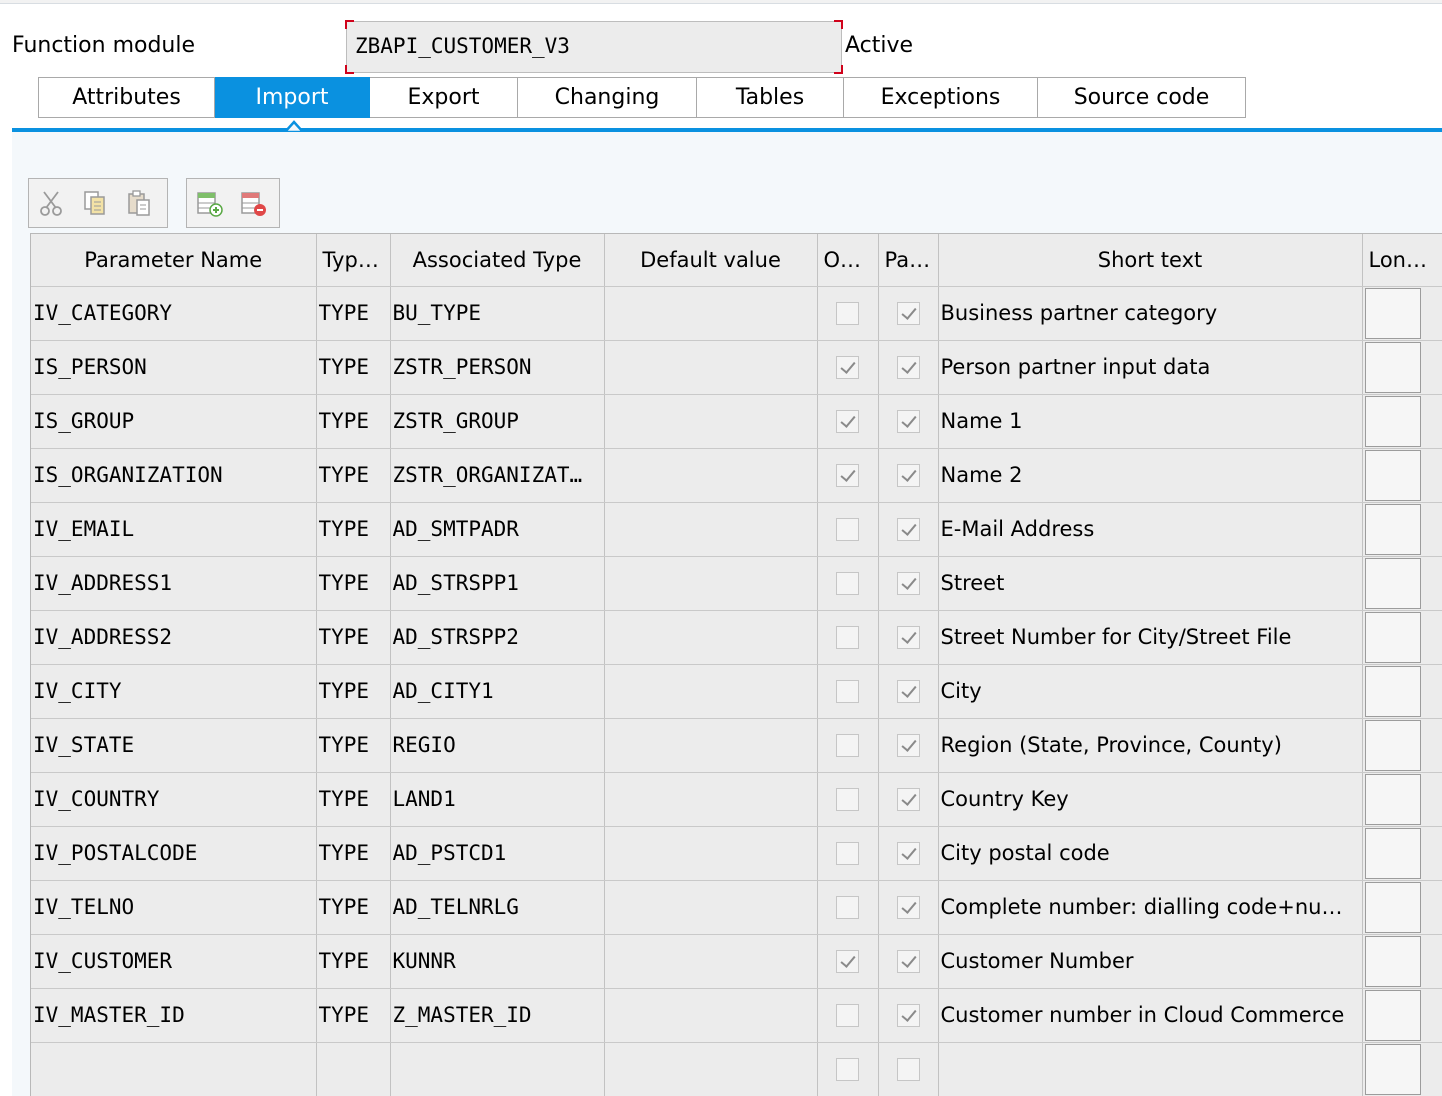 The image size is (1442, 1096). What do you see at coordinates (497, 583) in the screenshot?
I see `associated-type-cell: AD_STRSPP1` at bounding box center [497, 583].